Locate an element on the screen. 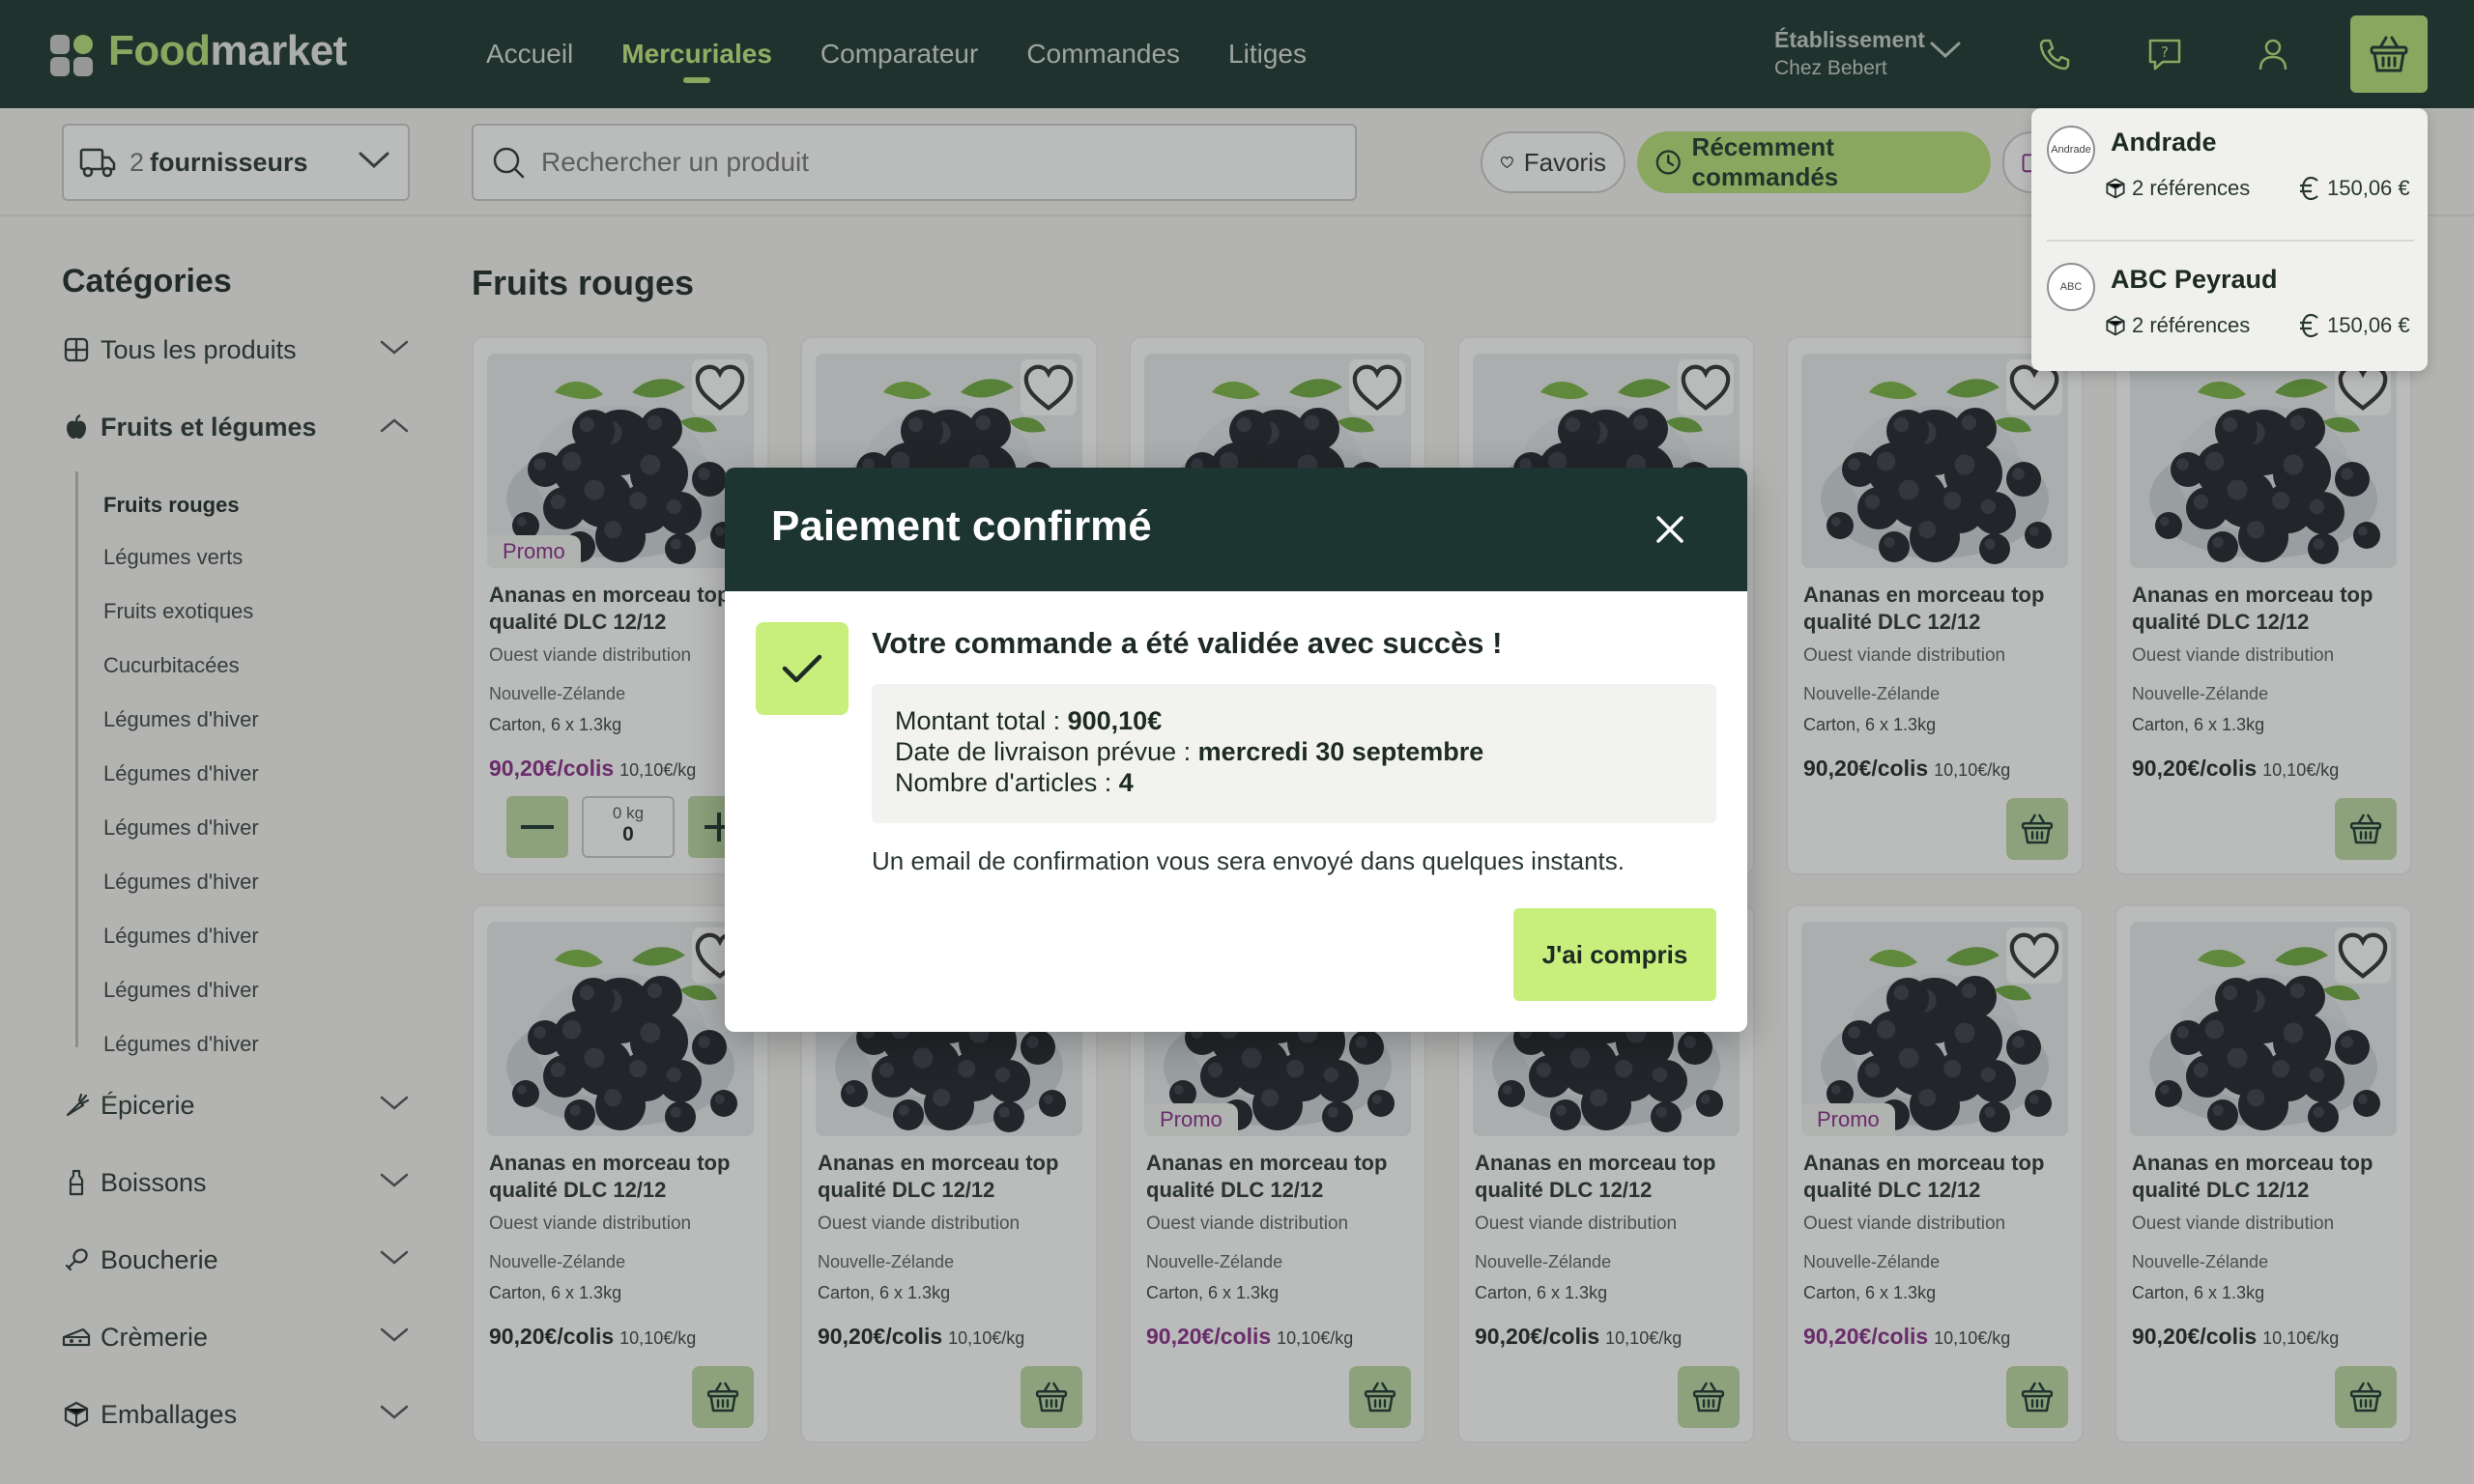 The width and height of the screenshot is (2474, 1484). total-value: 900,10€ is located at coordinates (1115, 721).